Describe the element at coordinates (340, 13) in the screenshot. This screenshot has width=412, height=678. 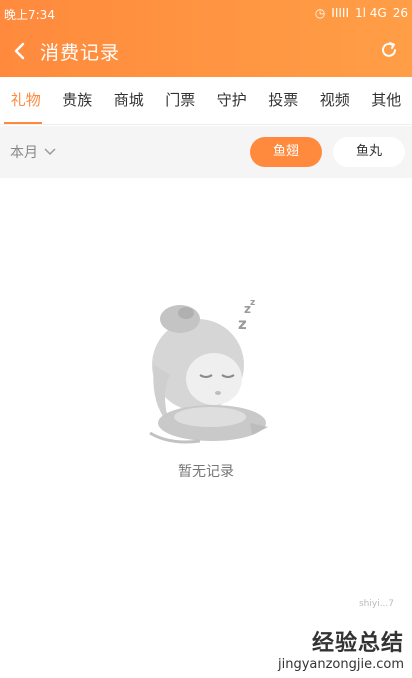
I see `signal-icon: IIIII` at that location.